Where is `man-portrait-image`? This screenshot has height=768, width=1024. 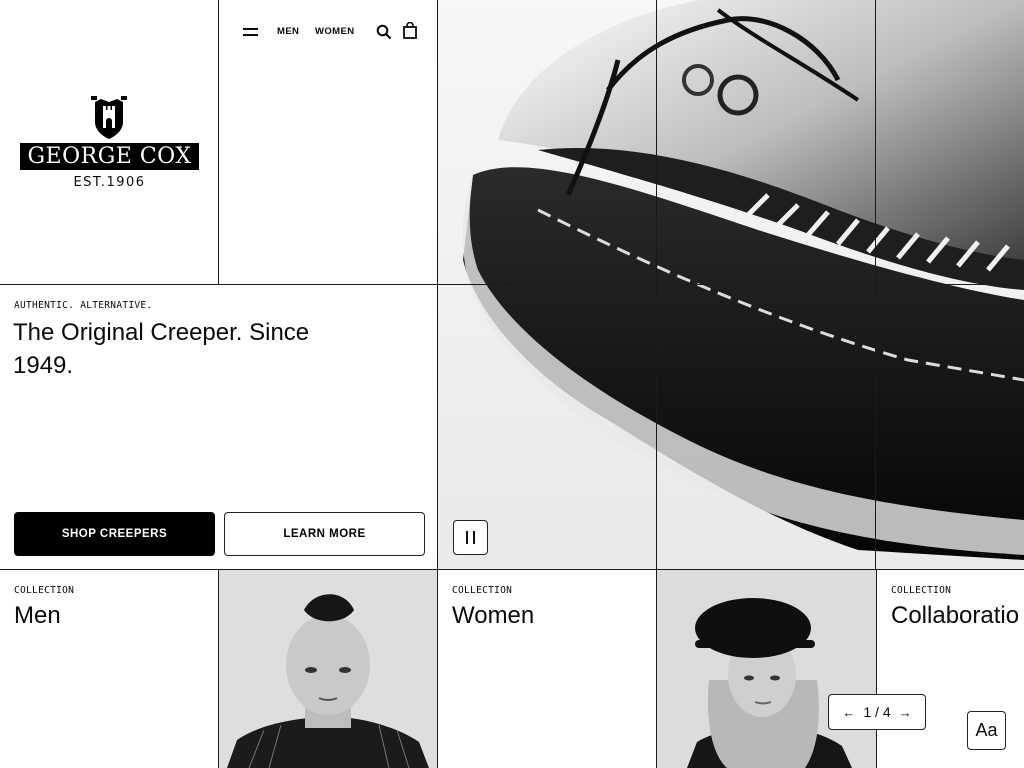
man-portrait-image is located at coordinates (328, 669).